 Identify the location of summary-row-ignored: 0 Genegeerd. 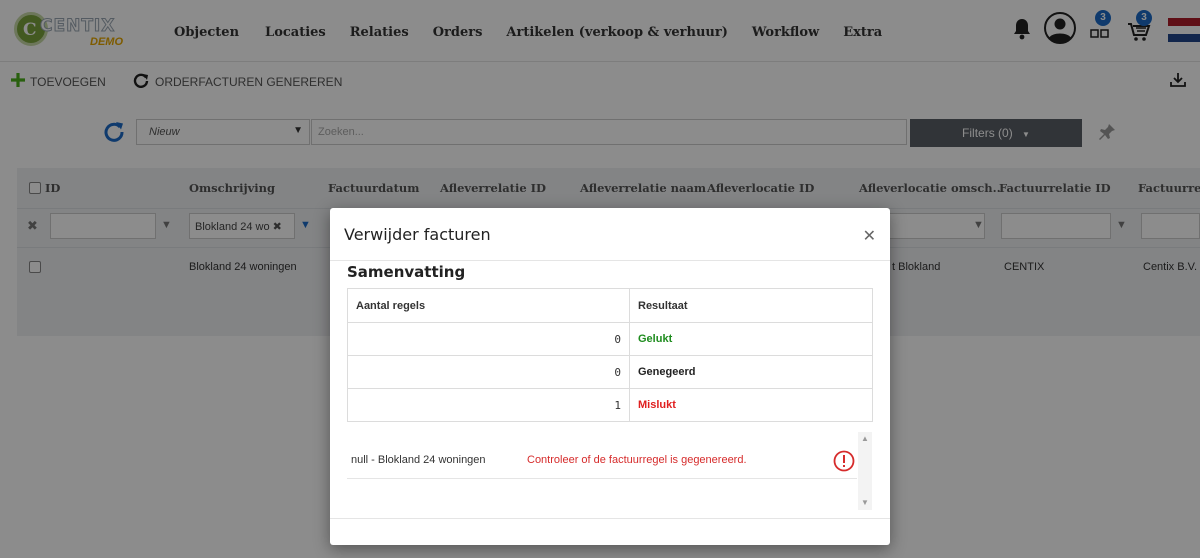
(610, 372).